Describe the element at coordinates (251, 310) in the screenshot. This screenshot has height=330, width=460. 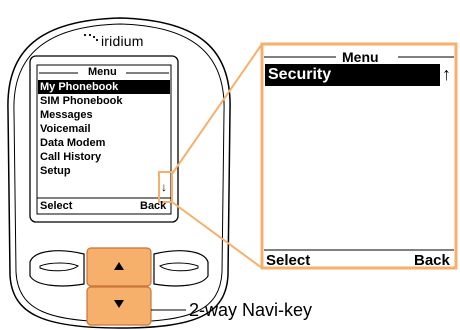
I see `navi-key-label: 2-way Navi-key` at that location.